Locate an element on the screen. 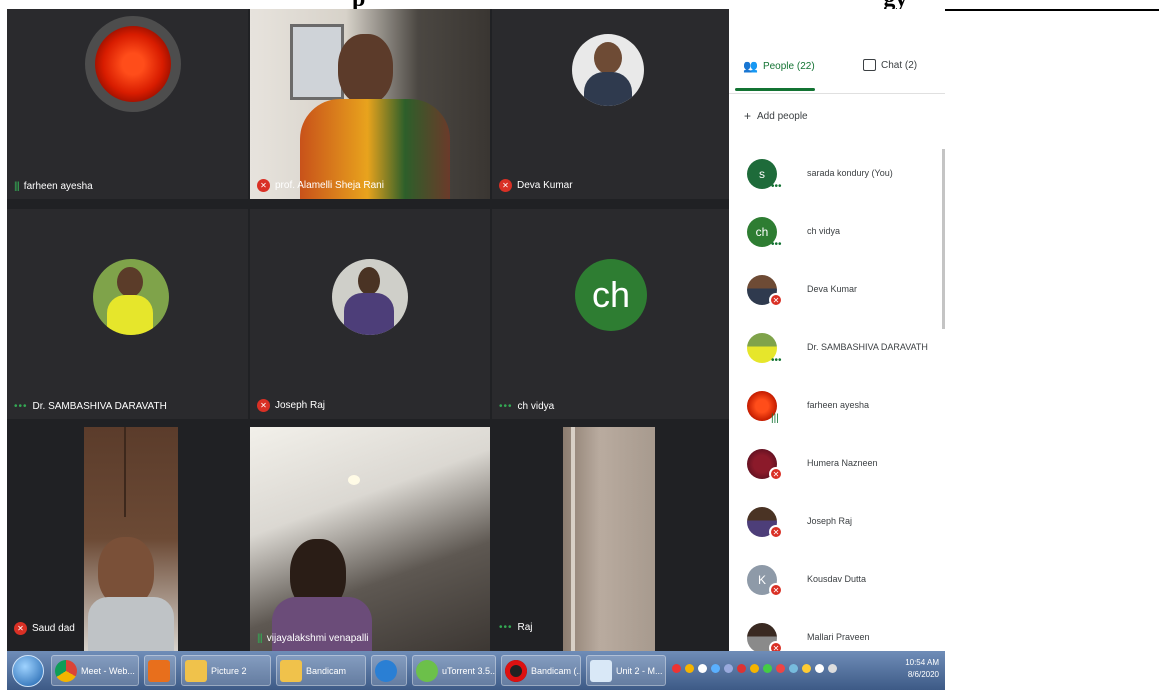 Image resolution: width=1159 pixels, height=690 pixels. taskbar-clock: 10:54 AM 8/6/2020 is located at coordinates (922, 669).